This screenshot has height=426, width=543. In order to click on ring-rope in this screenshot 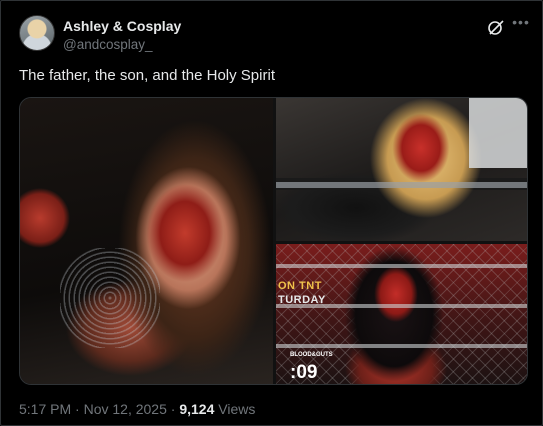, I will do `click(401, 185)`.